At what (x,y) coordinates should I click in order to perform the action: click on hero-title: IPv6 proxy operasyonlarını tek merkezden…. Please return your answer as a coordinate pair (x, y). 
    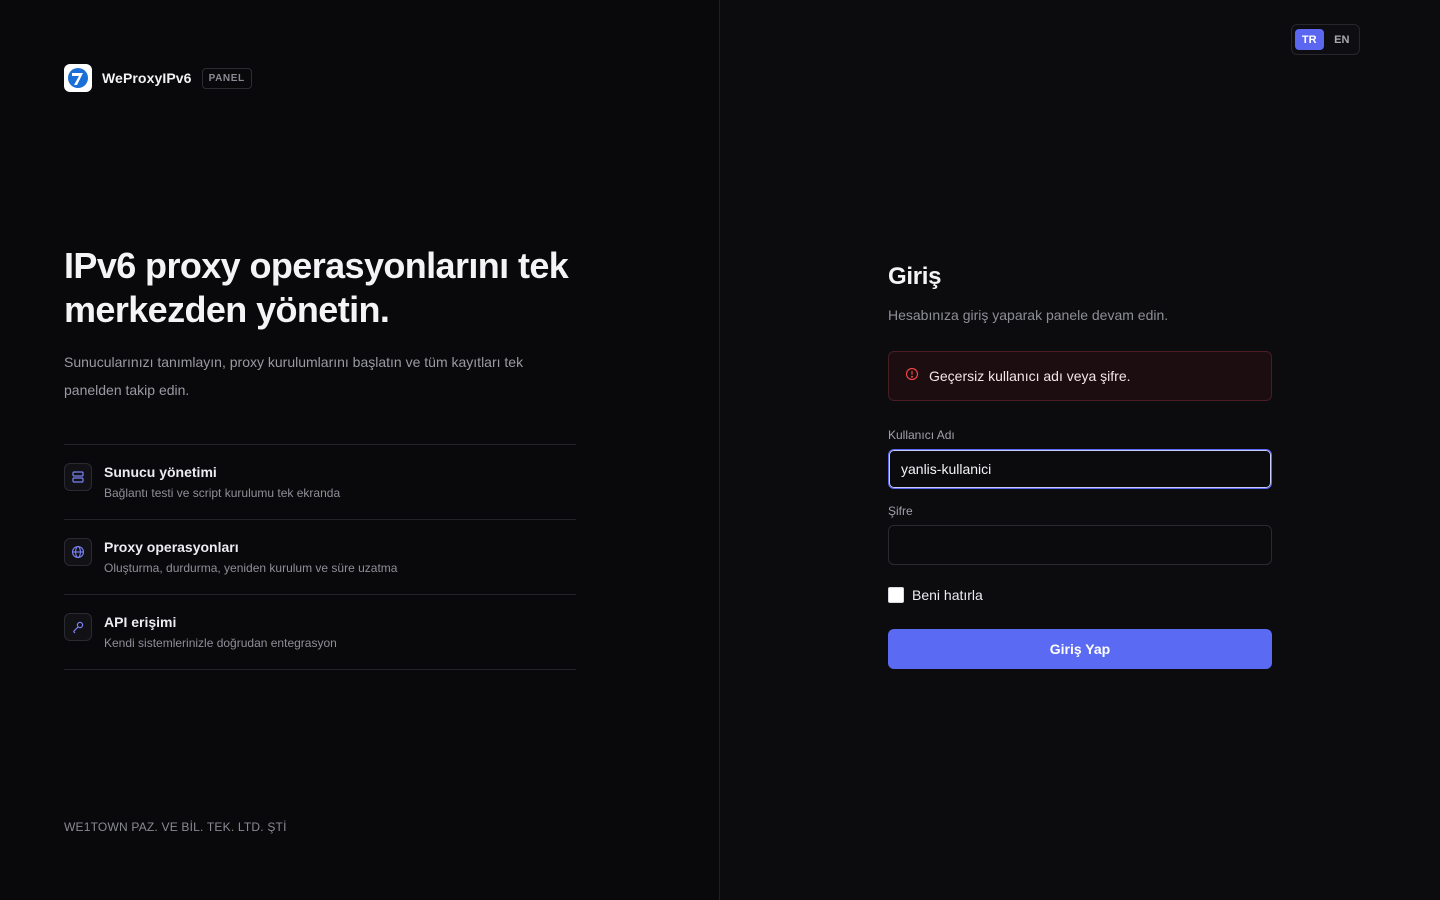
    Looking at the image, I should click on (316, 287).